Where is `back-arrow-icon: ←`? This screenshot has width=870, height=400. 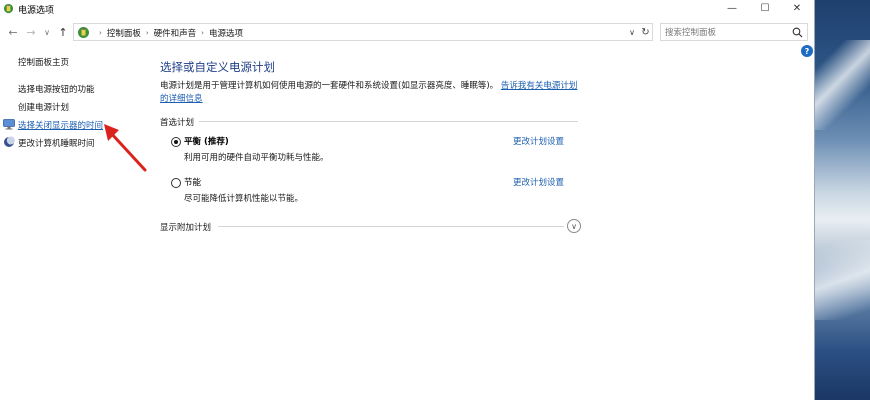
back-arrow-icon: ← is located at coordinates (13, 32).